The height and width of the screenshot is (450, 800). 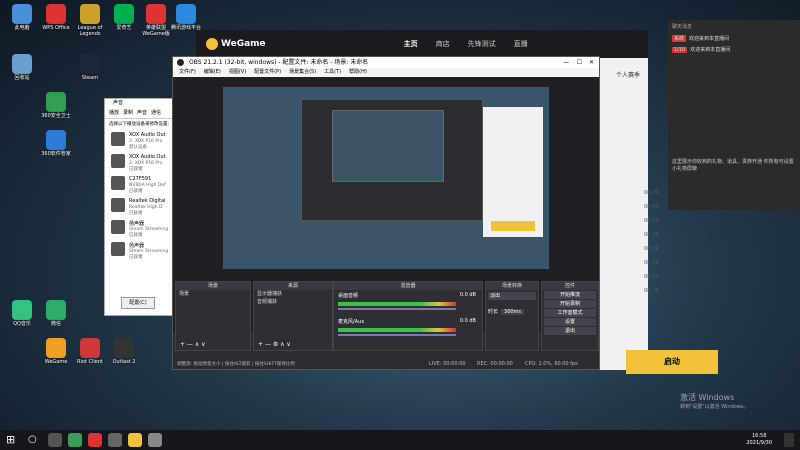 I want to click on clock-date: 2021/9/30, so click(x=759, y=443).